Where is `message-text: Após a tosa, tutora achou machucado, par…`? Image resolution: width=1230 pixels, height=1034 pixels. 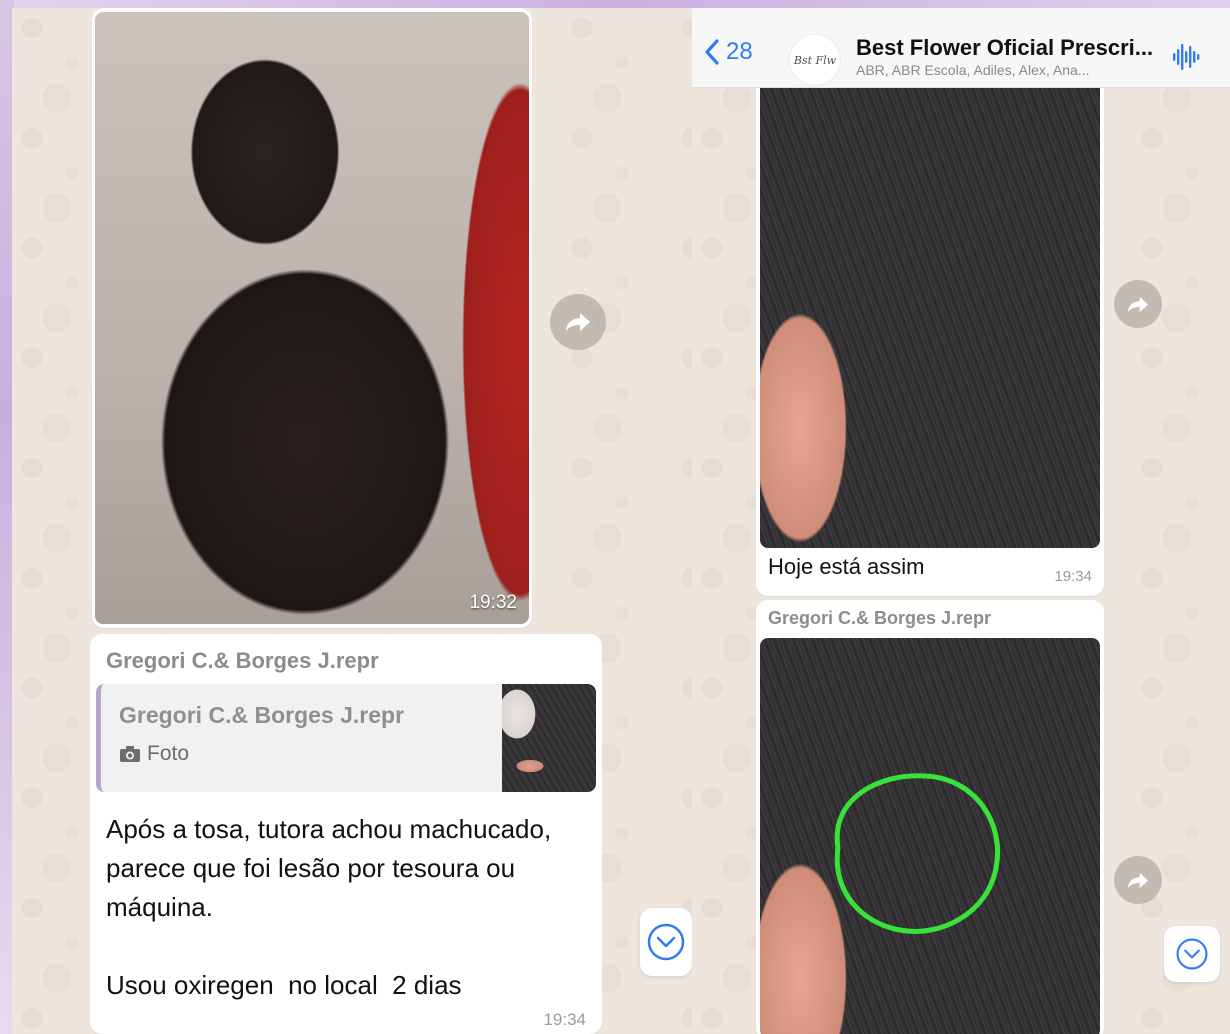
message-text: Após a tosa, tutora achou machucado, par… is located at coordinates (329, 907).